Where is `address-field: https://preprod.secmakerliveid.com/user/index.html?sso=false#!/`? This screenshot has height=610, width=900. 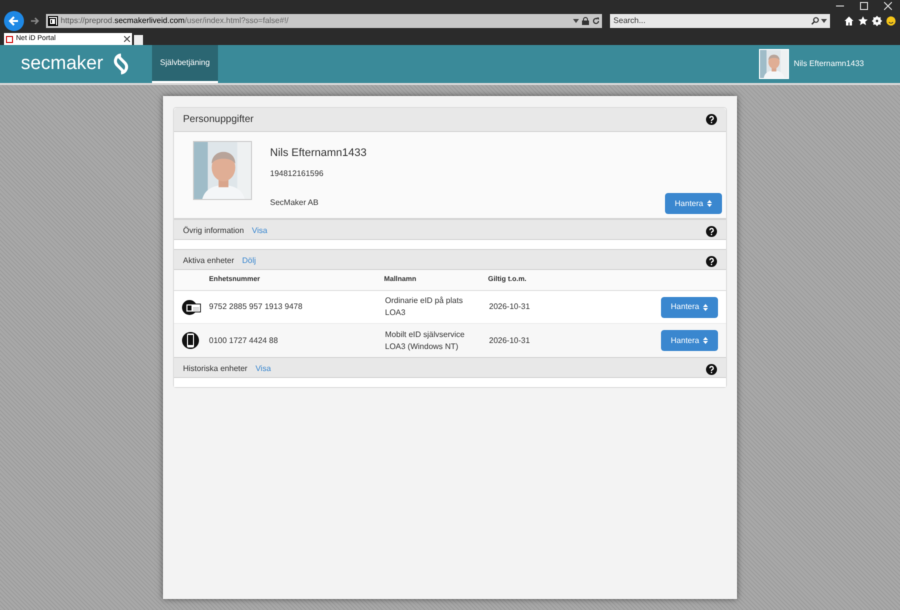
address-field: https://preprod.secmakerliveid.com/user/index.html?sso=false#!/ is located at coordinates (324, 21).